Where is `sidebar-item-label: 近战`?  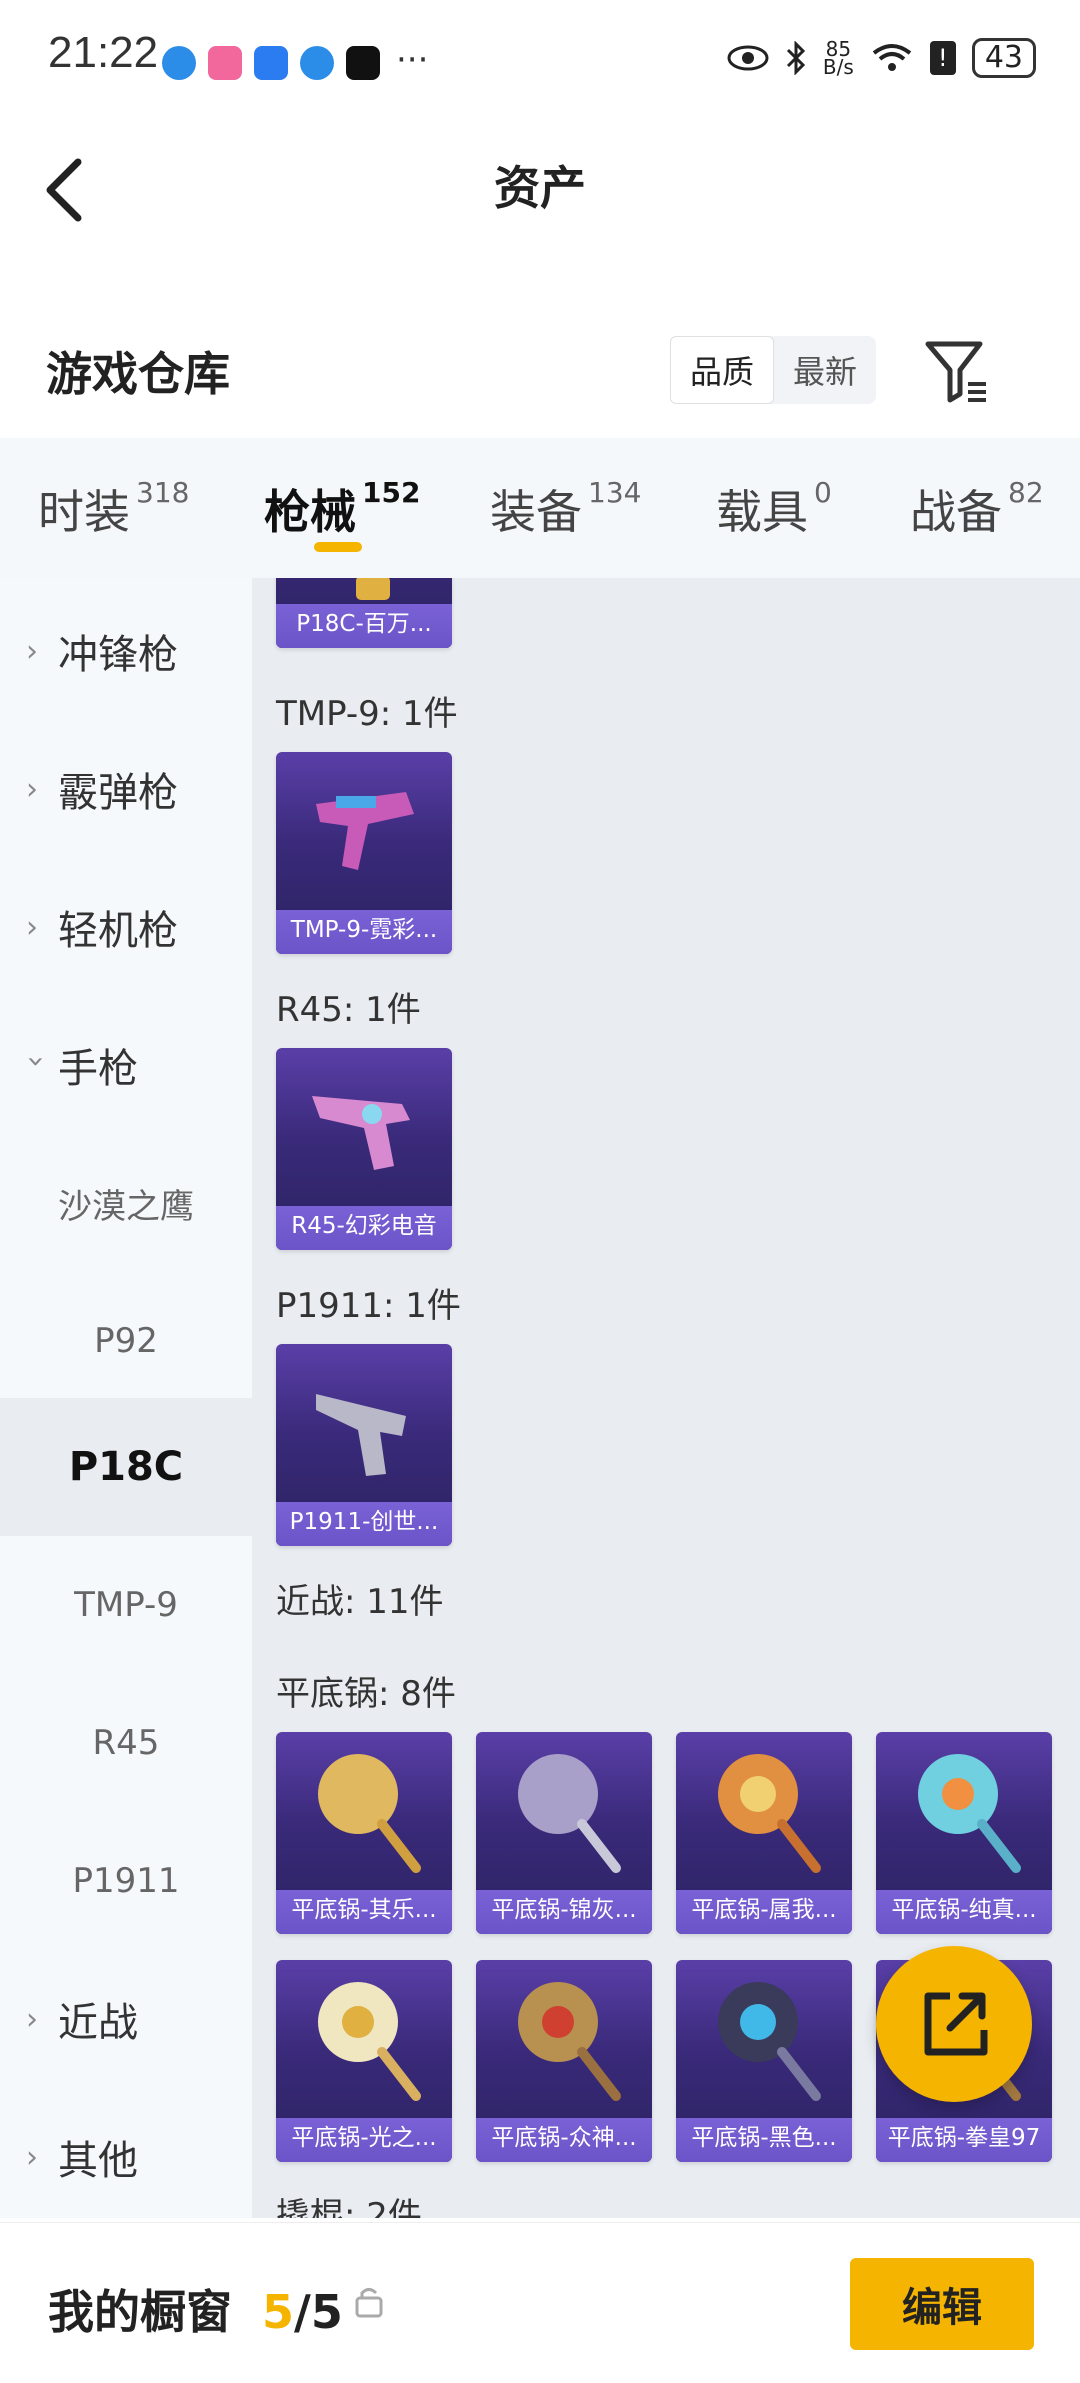 sidebar-item-label: 近战 is located at coordinates (98, 2023).